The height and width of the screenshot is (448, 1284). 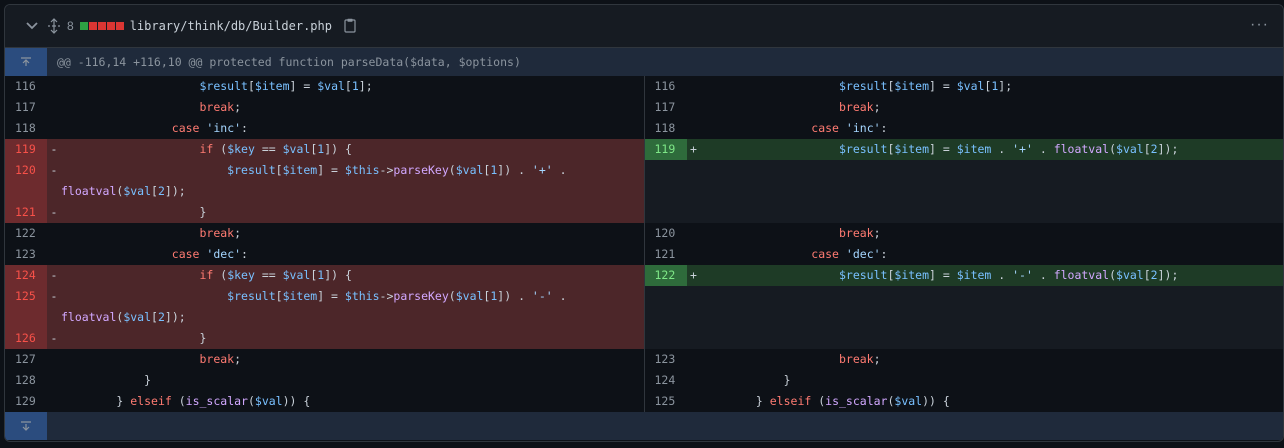 What do you see at coordinates (26, 62) in the screenshot?
I see `expand-up-icon` at bounding box center [26, 62].